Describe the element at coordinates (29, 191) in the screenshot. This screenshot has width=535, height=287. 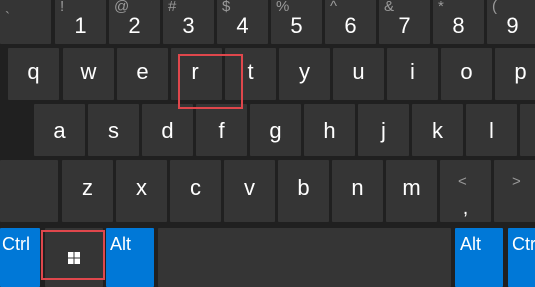
I see `key-left-shift` at that location.